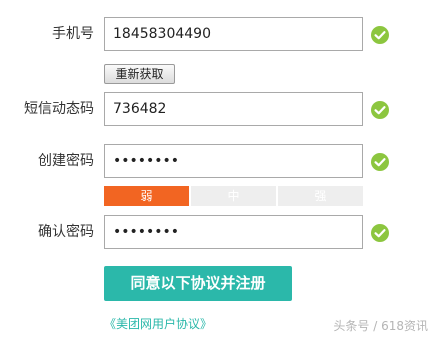 Image resolution: width=434 pixels, height=338 pixels. Describe the element at coordinates (66, 161) in the screenshot. I see `create-password-label: 创建密码` at that location.